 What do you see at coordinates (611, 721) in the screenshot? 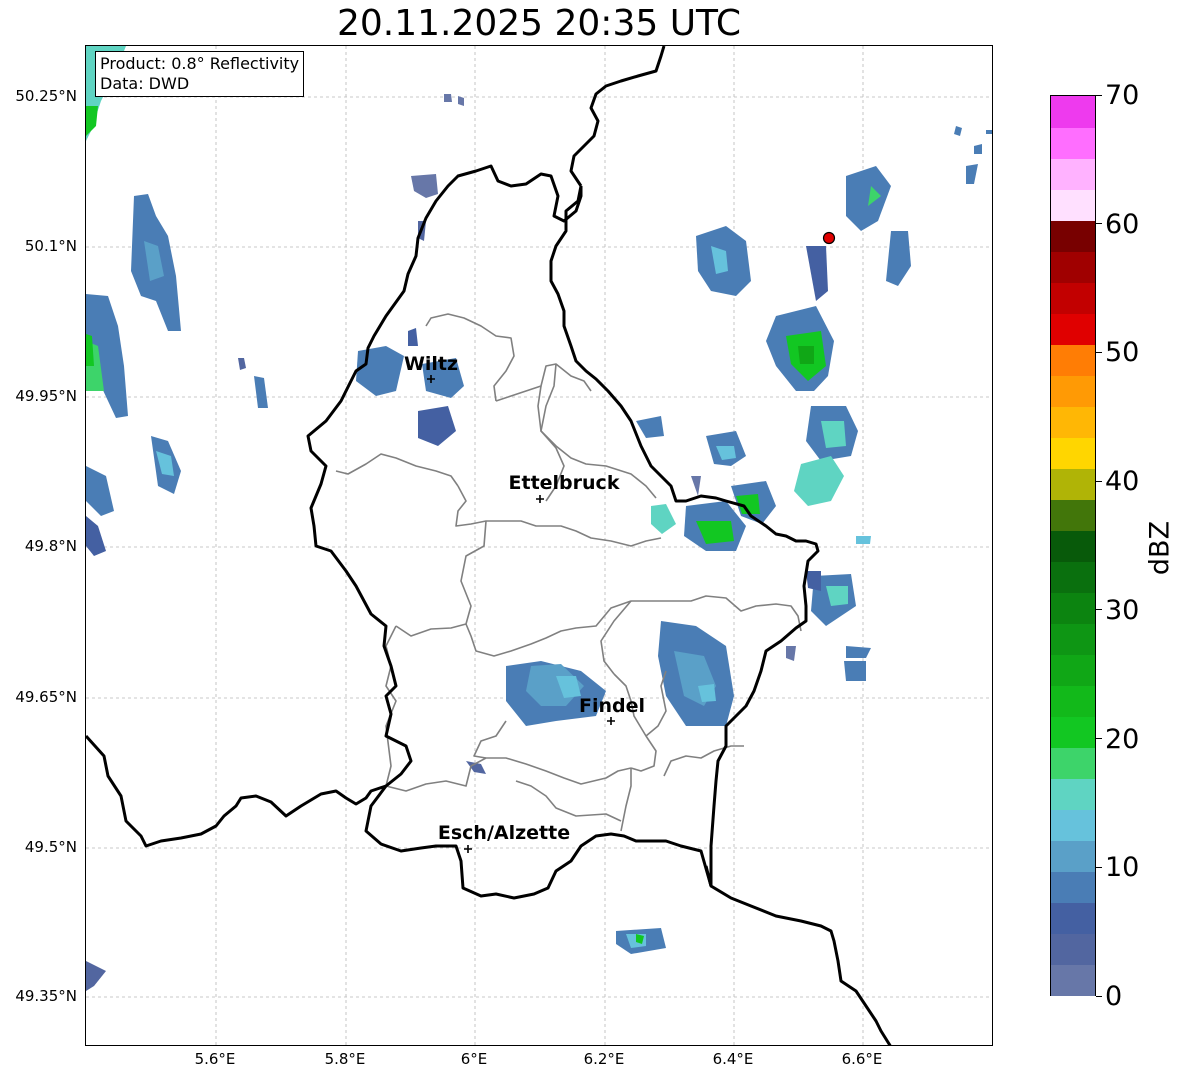
I see `city-marker-findel` at bounding box center [611, 721].